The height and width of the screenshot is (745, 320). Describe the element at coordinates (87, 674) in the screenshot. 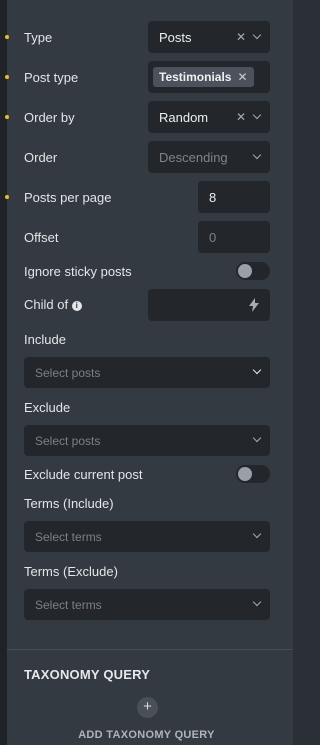

I see `taxonomy-query-title: TAXONOMY QUERY` at that location.